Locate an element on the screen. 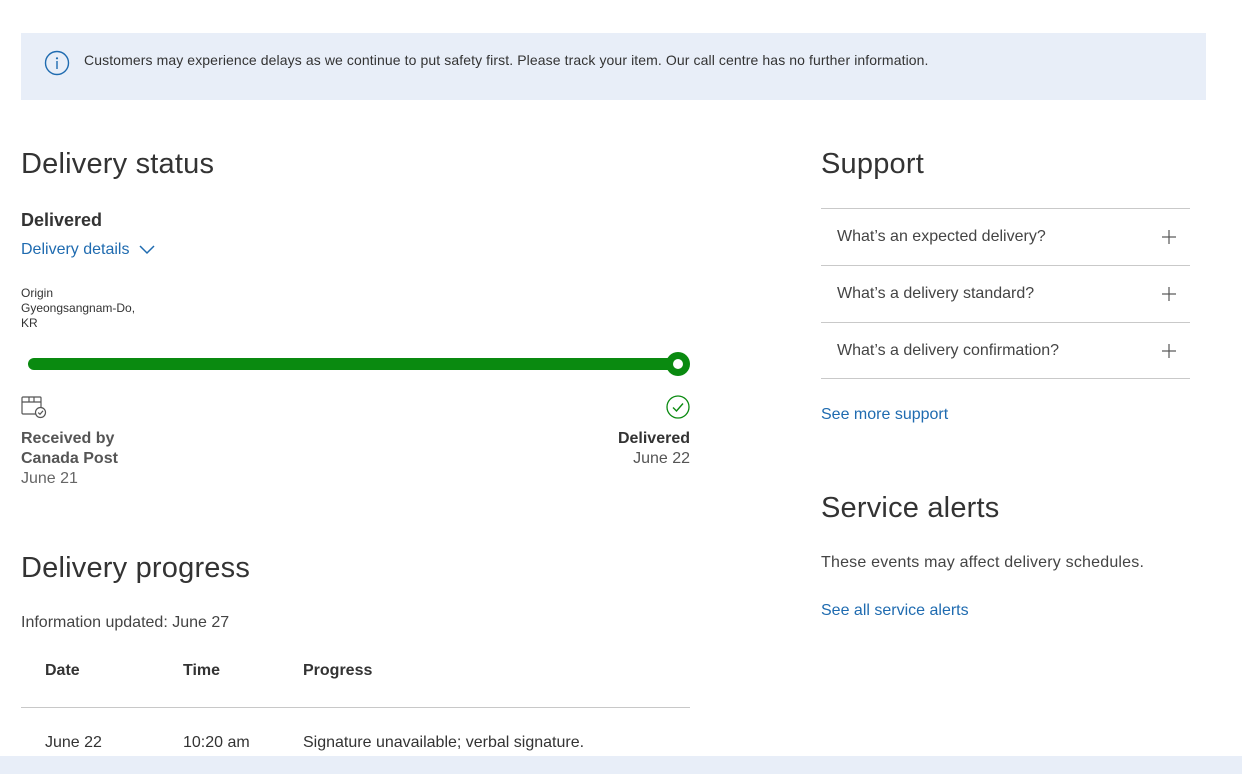  column-header-progress: Progress is located at coordinates (338, 670).